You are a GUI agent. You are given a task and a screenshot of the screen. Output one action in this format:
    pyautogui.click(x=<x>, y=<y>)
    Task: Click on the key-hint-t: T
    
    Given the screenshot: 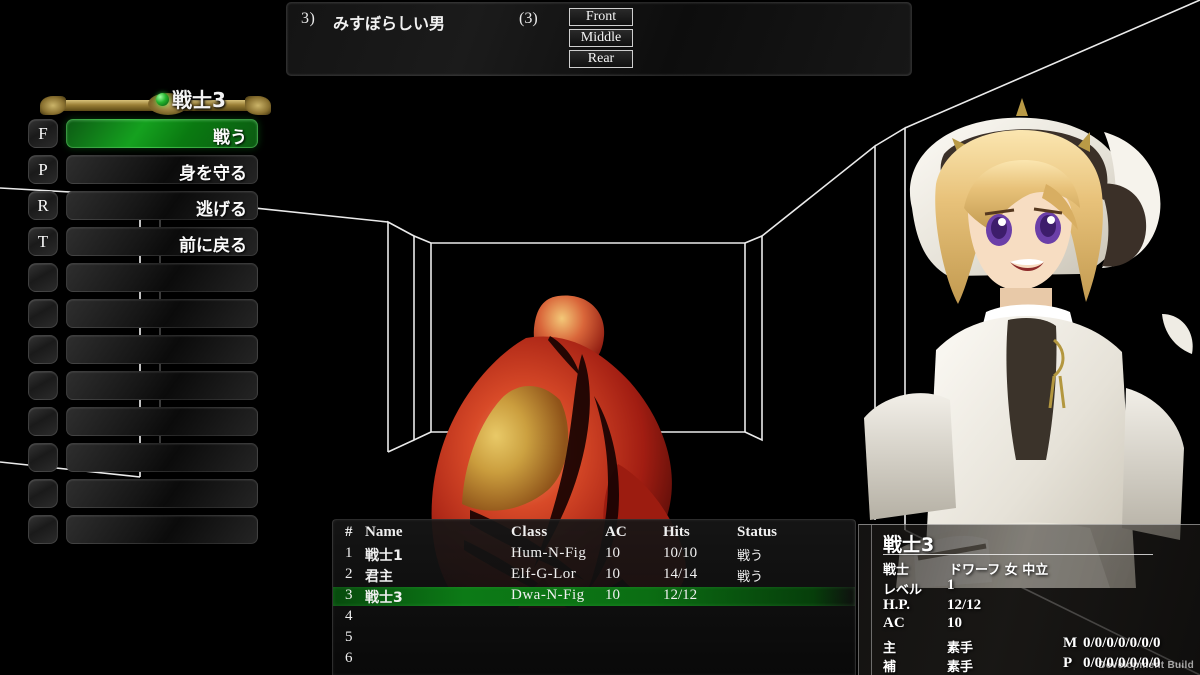 What is the action you would take?
    pyautogui.click(x=43, y=241)
    